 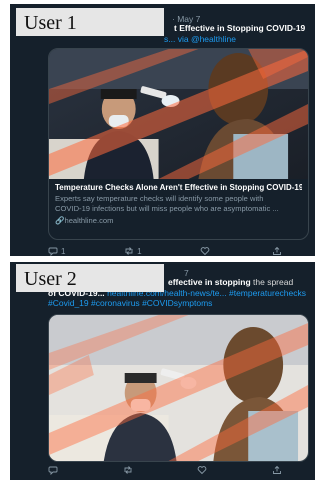 I want to click on hashtag-link: #coronavirus, so click(x=115, y=303).